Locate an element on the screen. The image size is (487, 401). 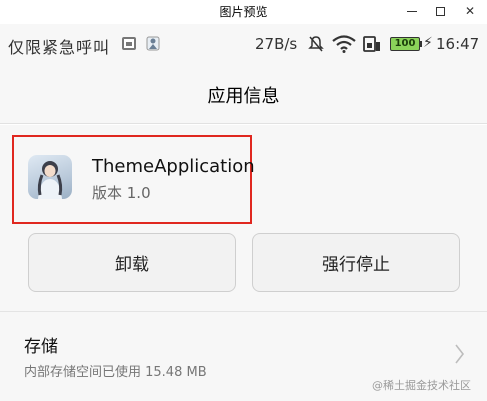
charging-icon: ⚡ is located at coordinates (428, 43).